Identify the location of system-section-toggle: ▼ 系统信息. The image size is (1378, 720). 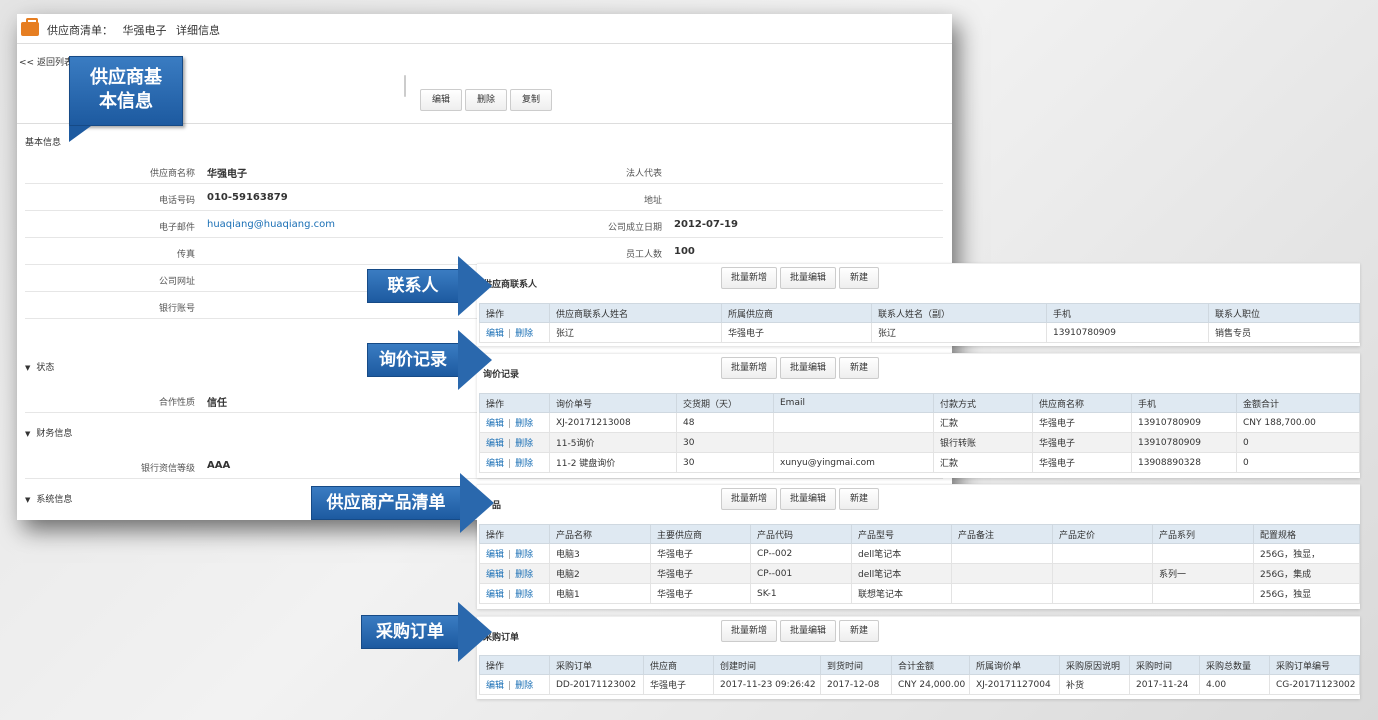
(48, 498).